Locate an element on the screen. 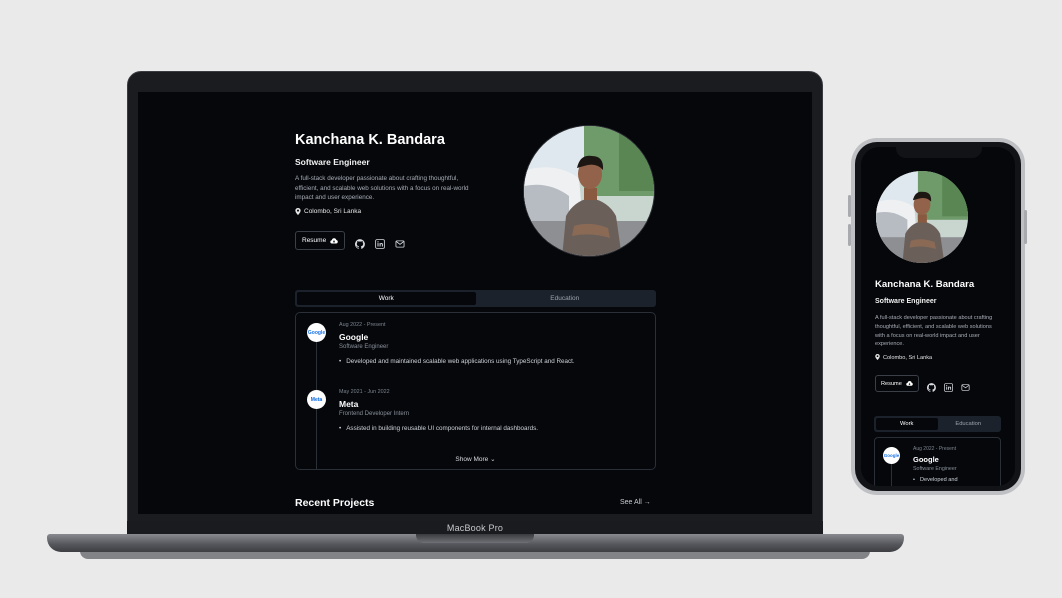  laptop-notch is located at coordinates (475, 538).